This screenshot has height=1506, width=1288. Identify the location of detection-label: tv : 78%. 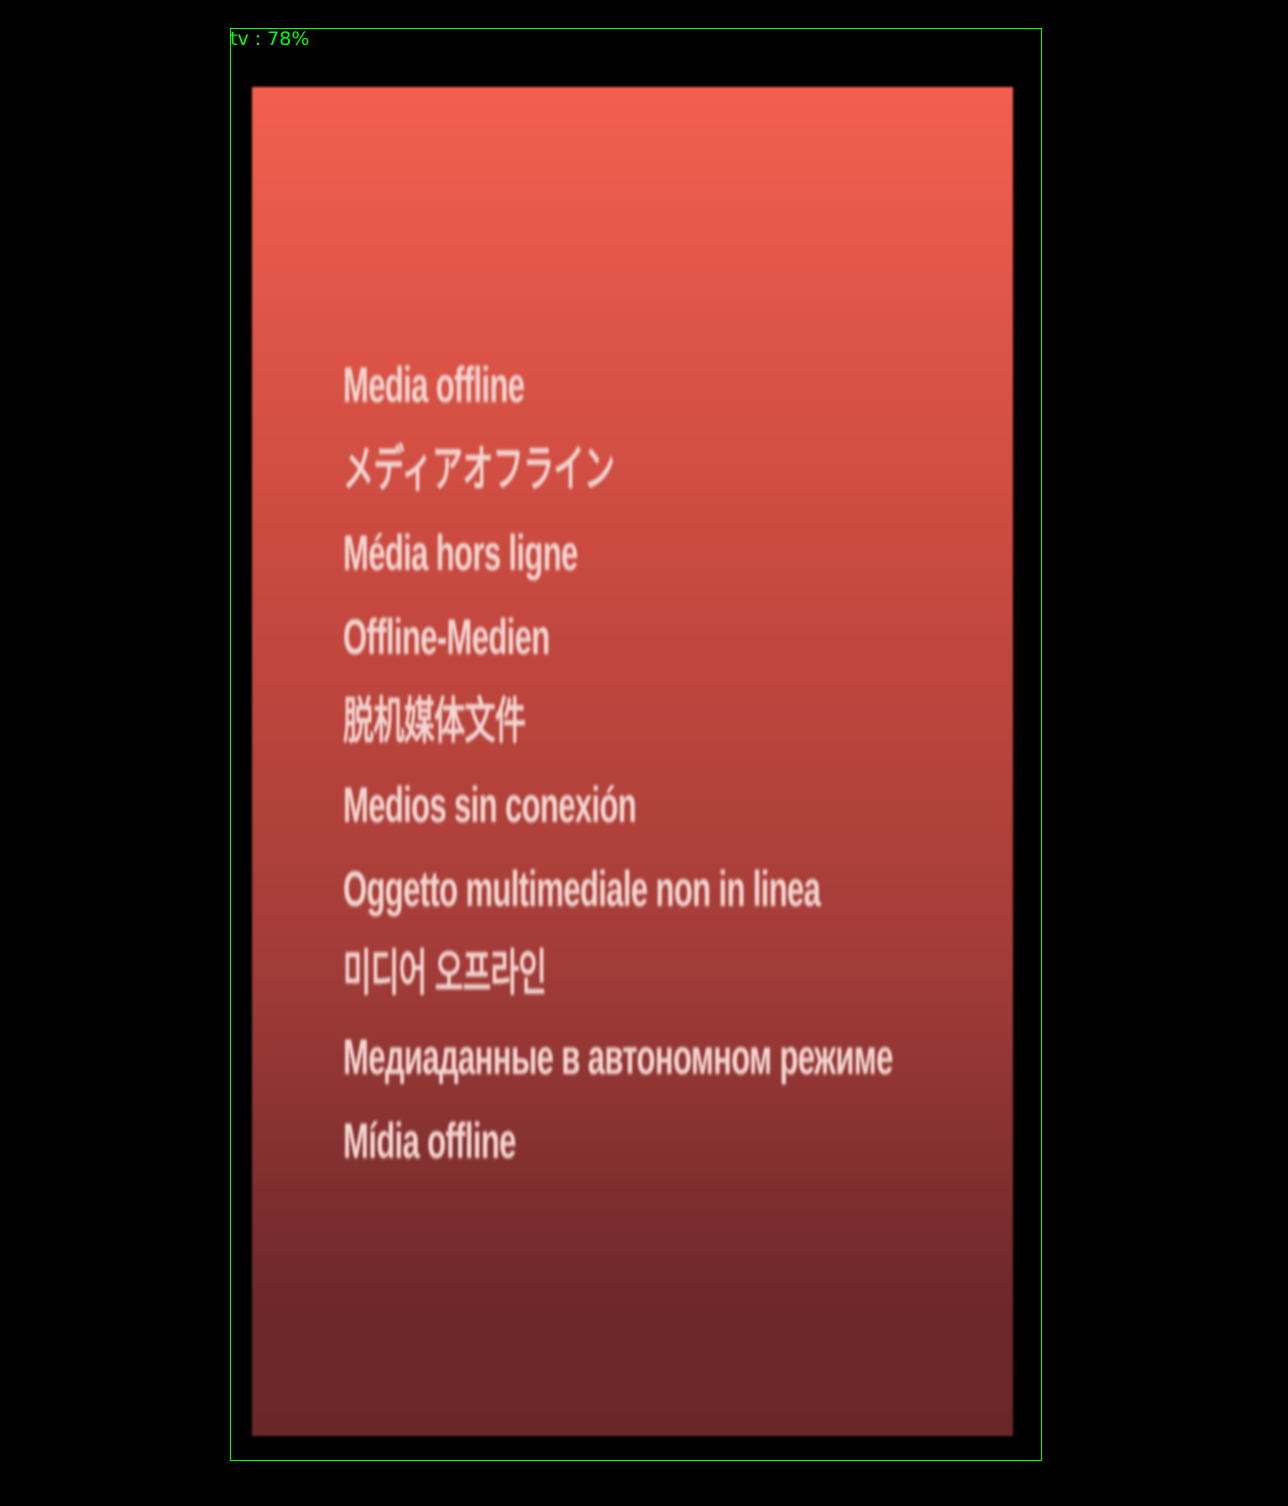
(270, 39).